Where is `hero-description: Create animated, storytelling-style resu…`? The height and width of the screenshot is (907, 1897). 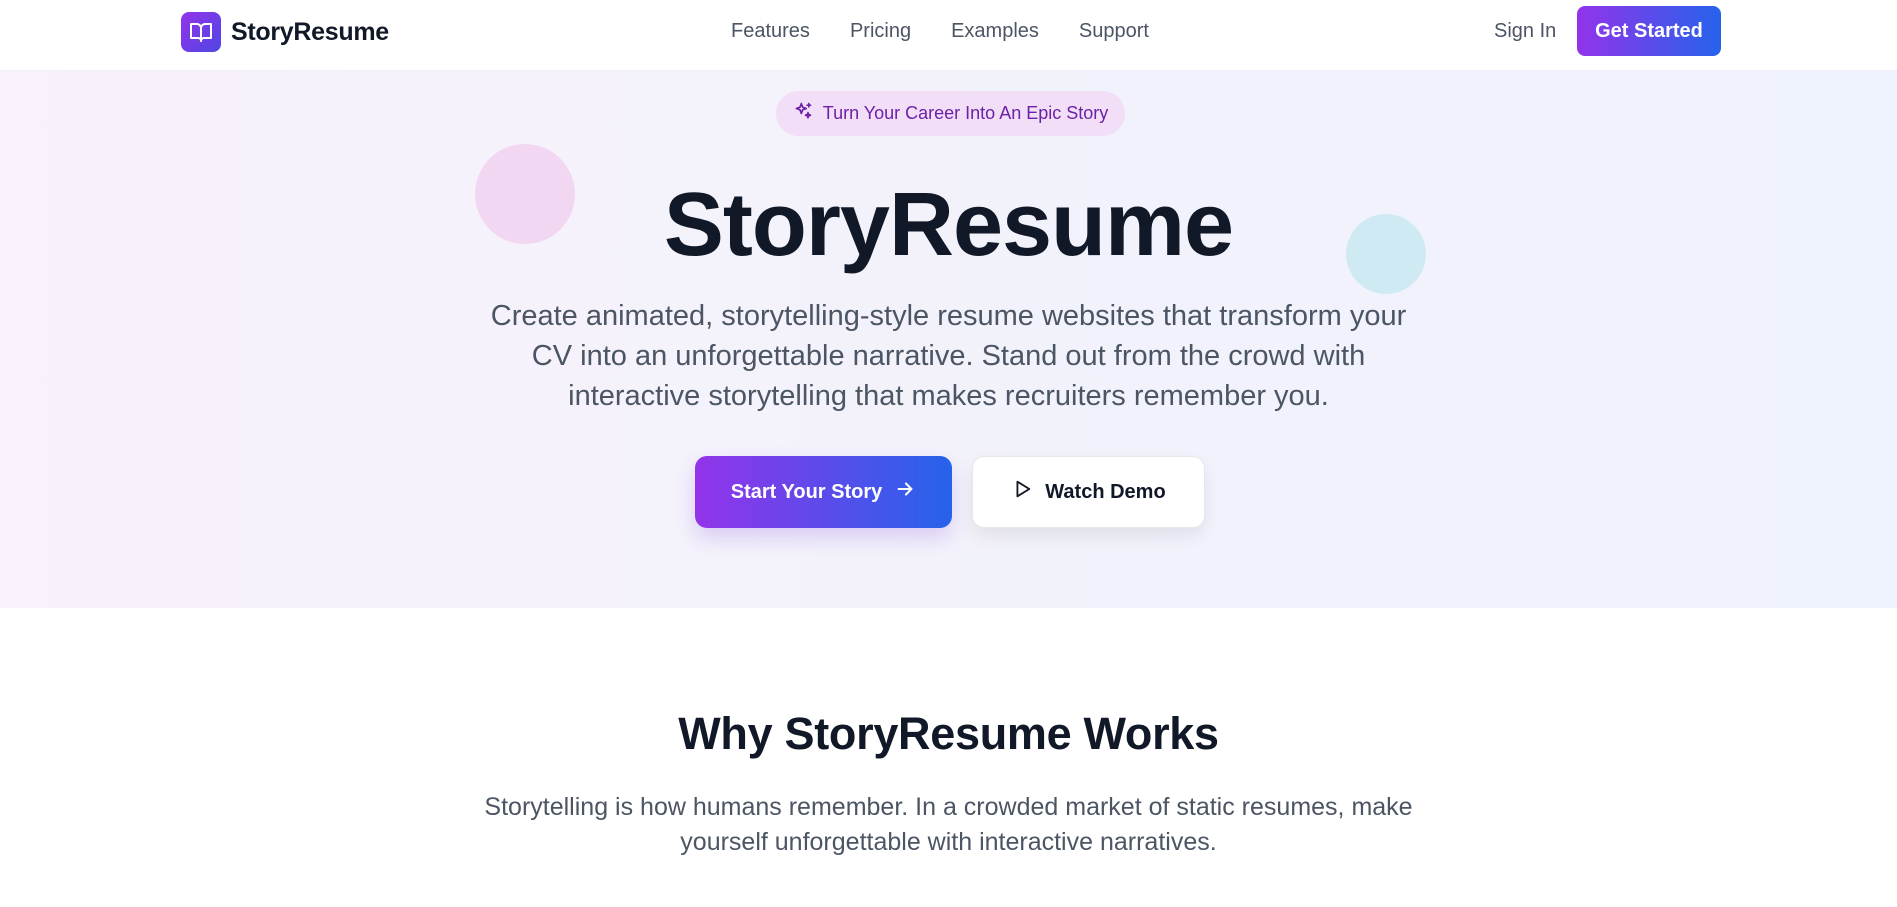
hero-description: Create animated, storytelling-style resu… is located at coordinates (948, 356).